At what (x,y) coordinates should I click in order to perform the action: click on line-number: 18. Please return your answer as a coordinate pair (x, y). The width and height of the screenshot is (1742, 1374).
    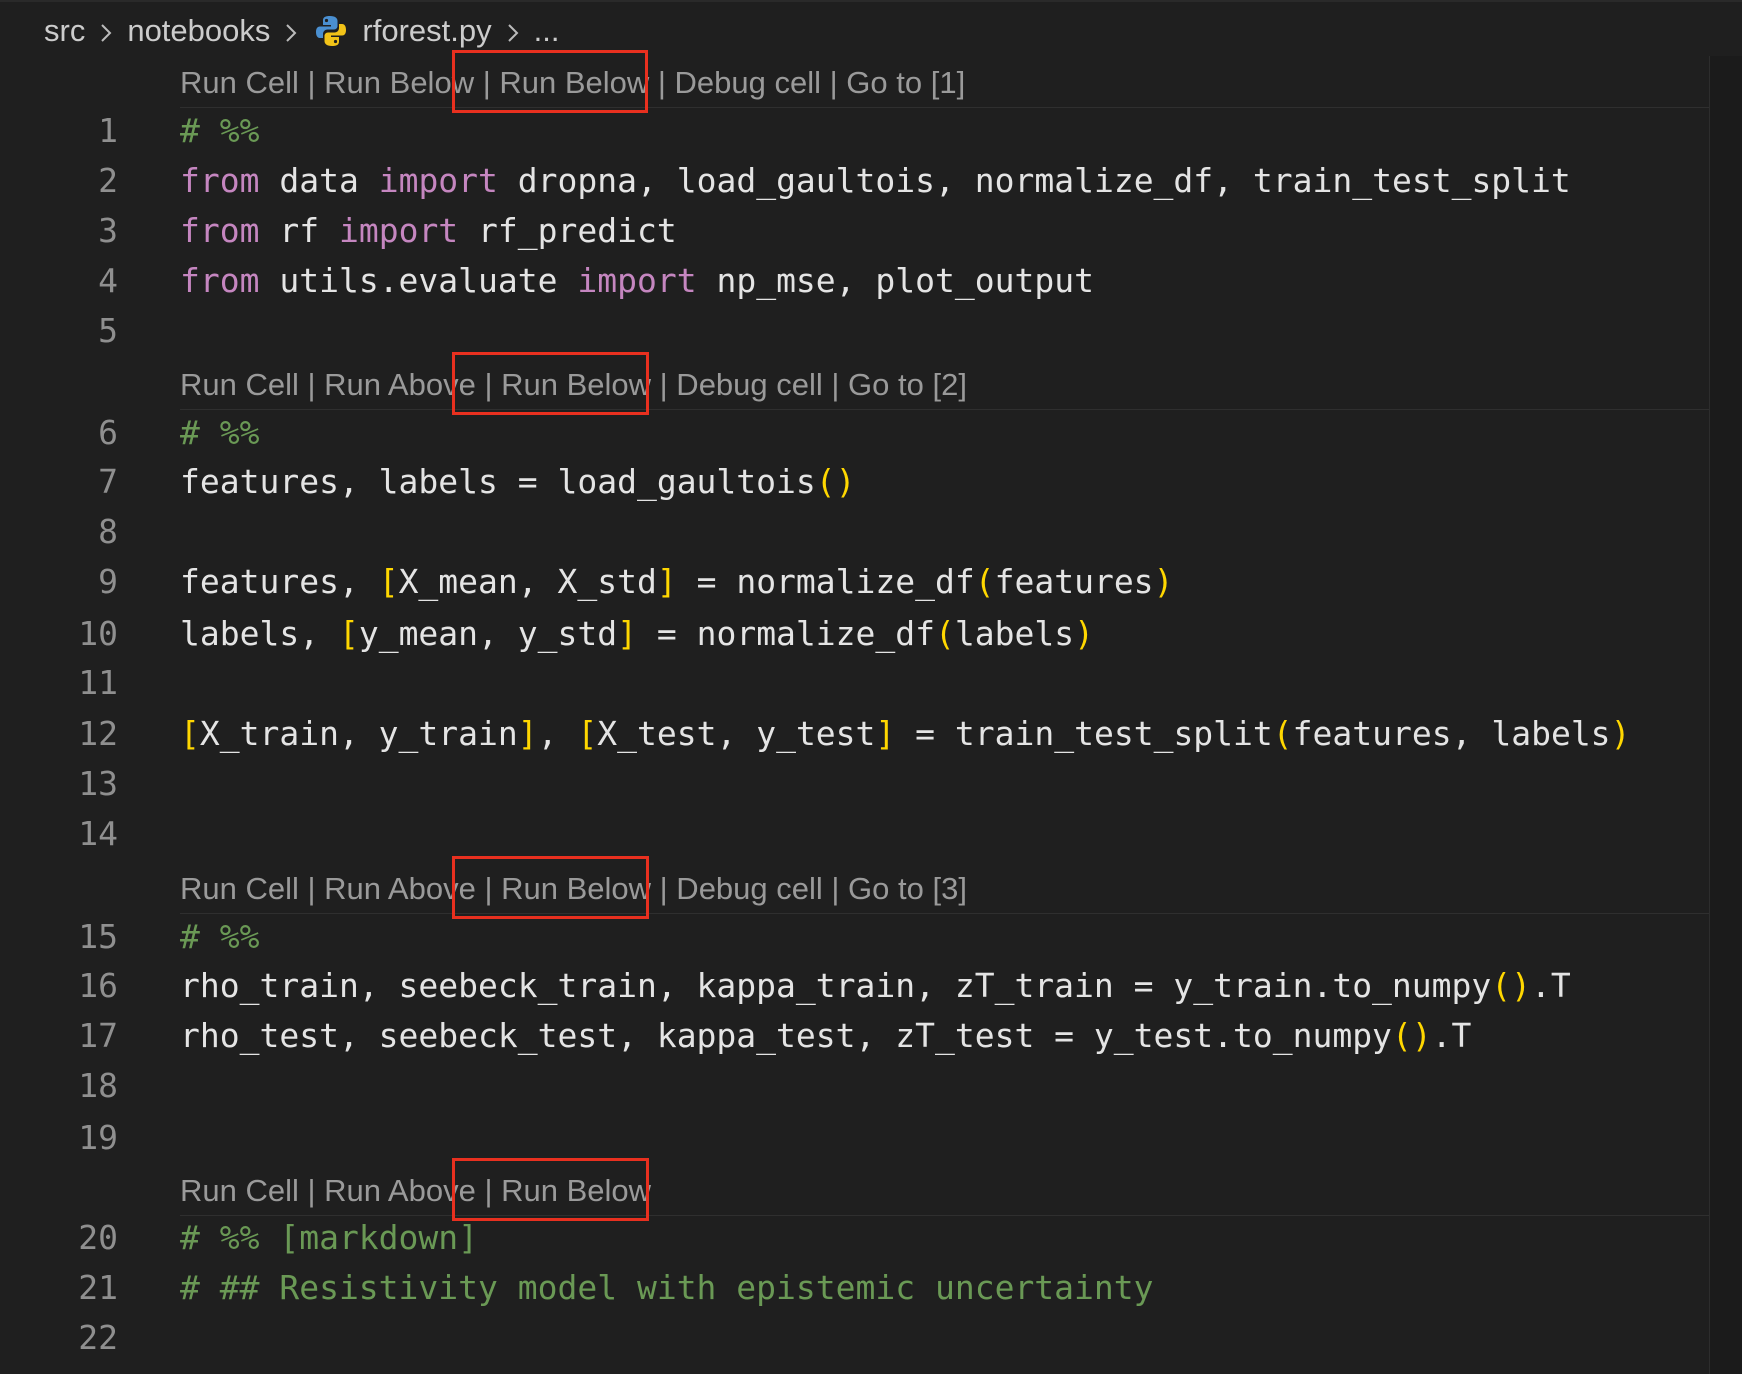
    Looking at the image, I should click on (98, 1085).